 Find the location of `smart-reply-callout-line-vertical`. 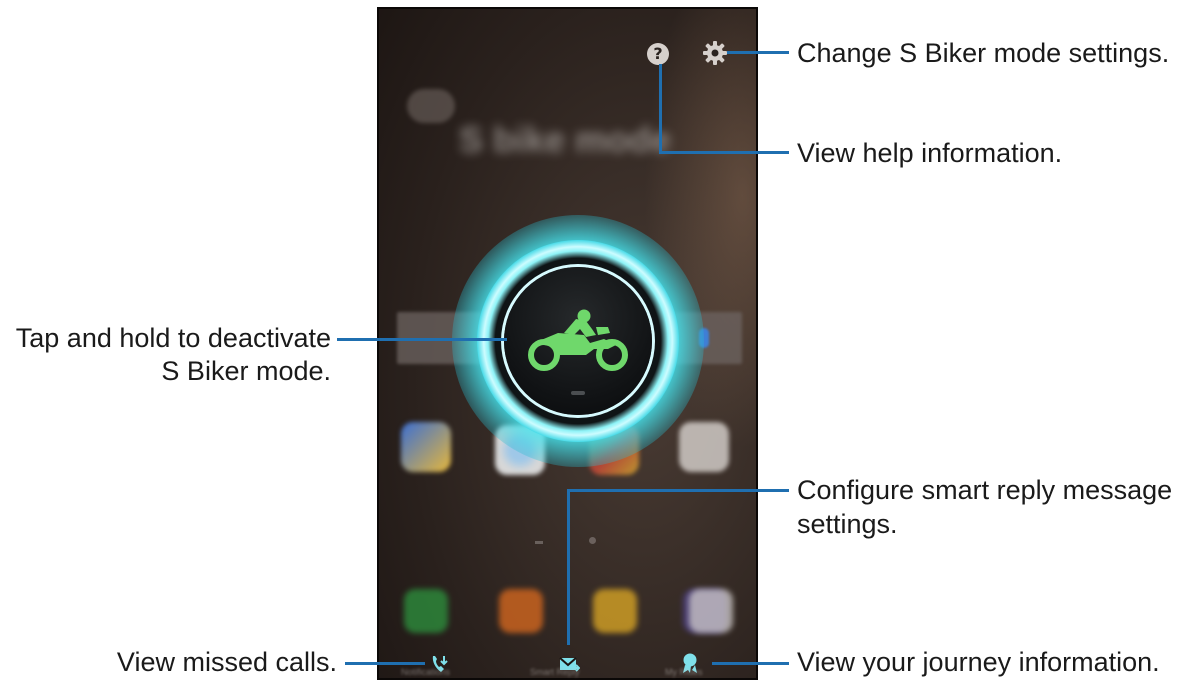

smart-reply-callout-line-vertical is located at coordinates (568, 567).